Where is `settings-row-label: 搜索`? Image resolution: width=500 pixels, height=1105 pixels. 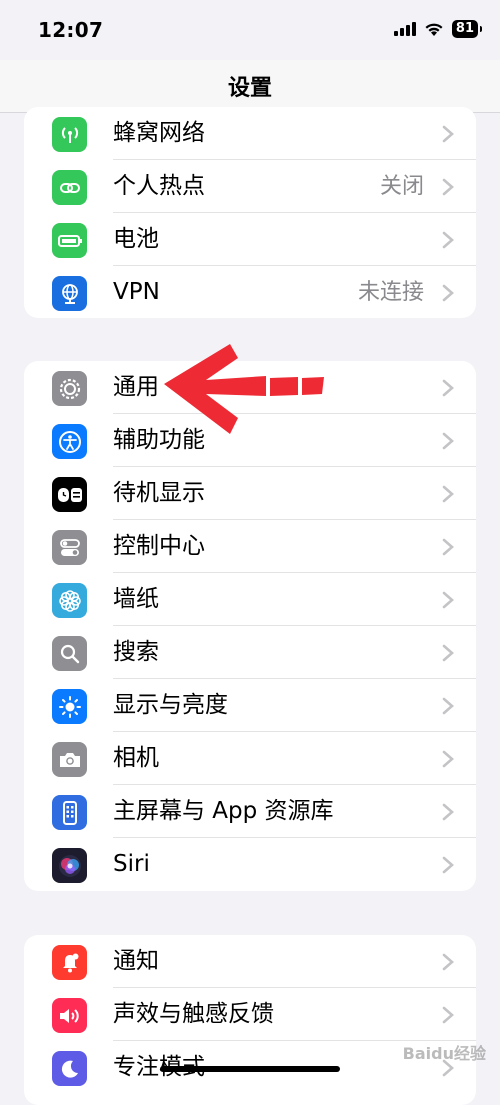
settings-row-label: 搜索 is located at coordinates (136, 652).